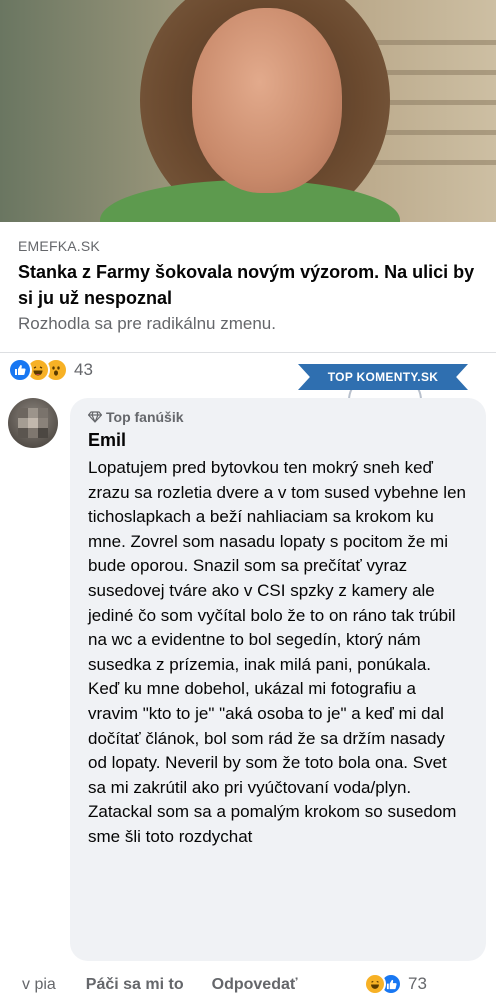 Image resolution: width=496 pixels, height=998 pixels. Describe the element at coordinates (33, 423) in the screenshot. I see `avatar` at that location.